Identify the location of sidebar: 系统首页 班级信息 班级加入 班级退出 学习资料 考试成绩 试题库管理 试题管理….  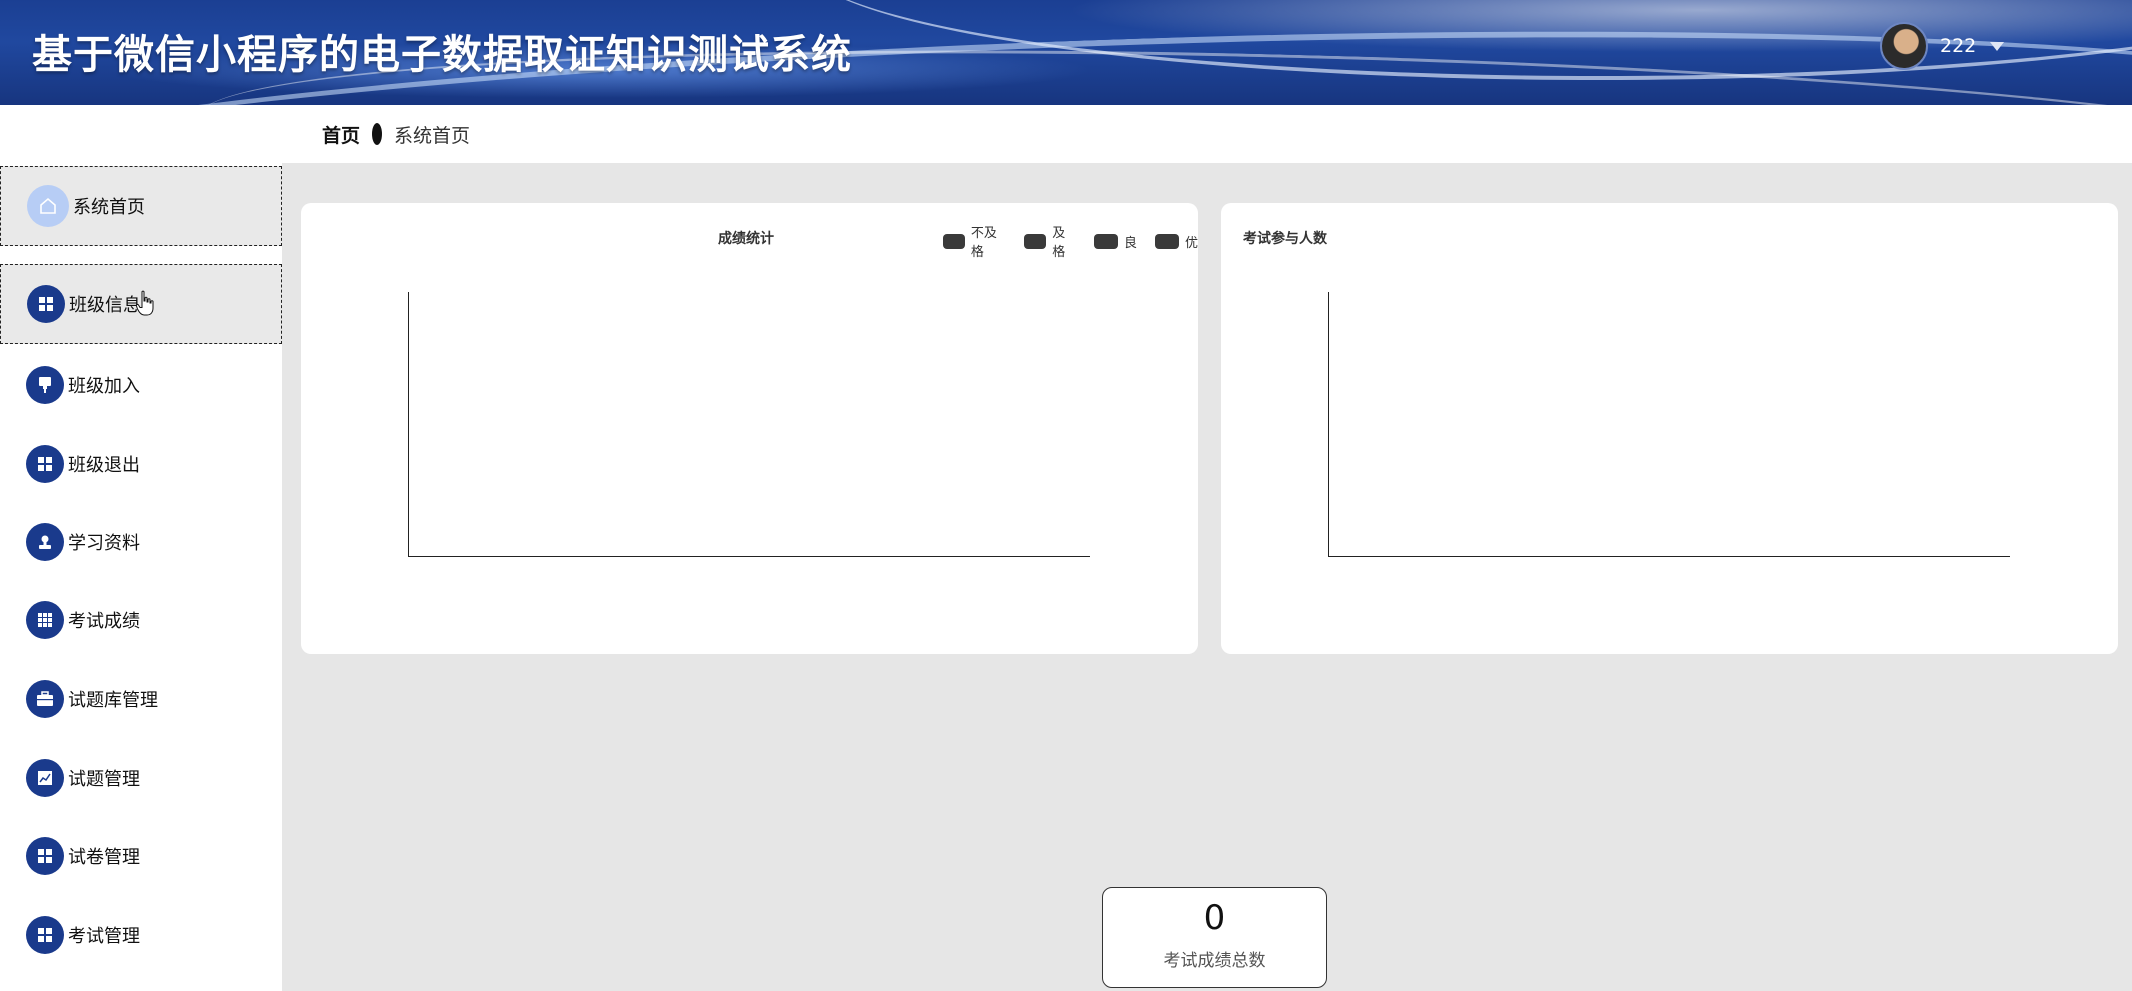
(141, 577).